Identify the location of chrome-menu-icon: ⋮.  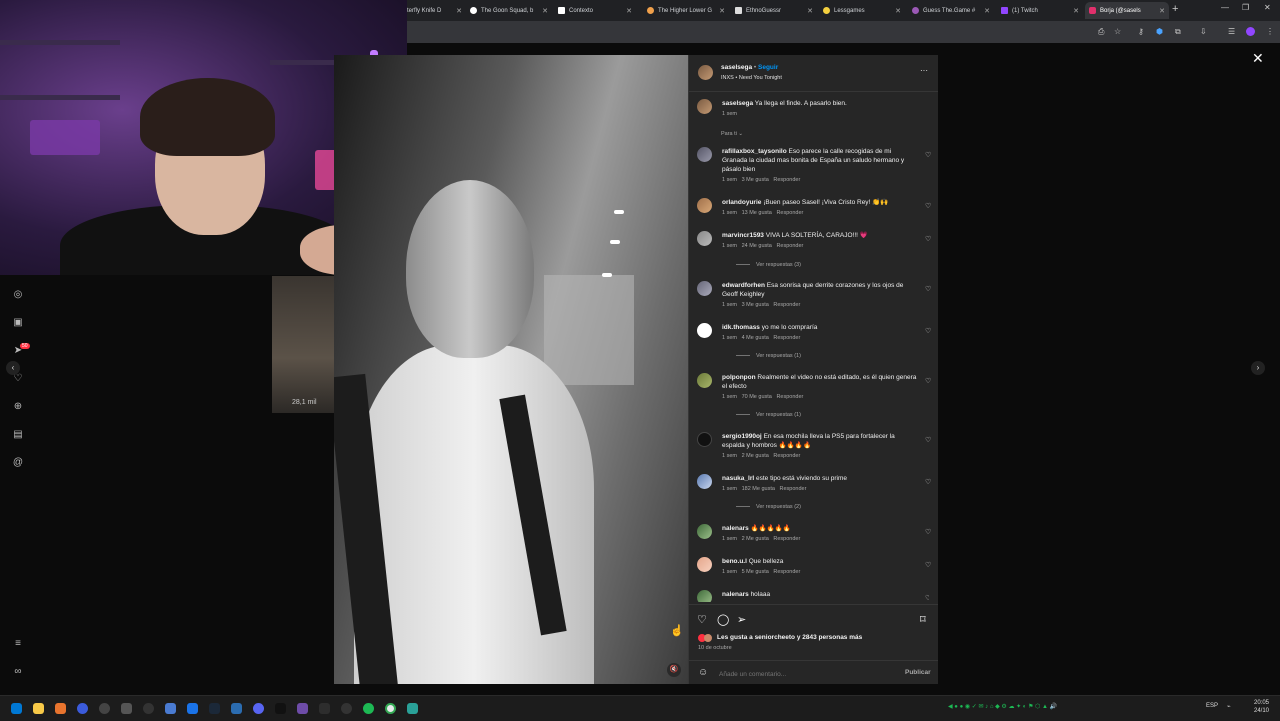
(1270, 31).